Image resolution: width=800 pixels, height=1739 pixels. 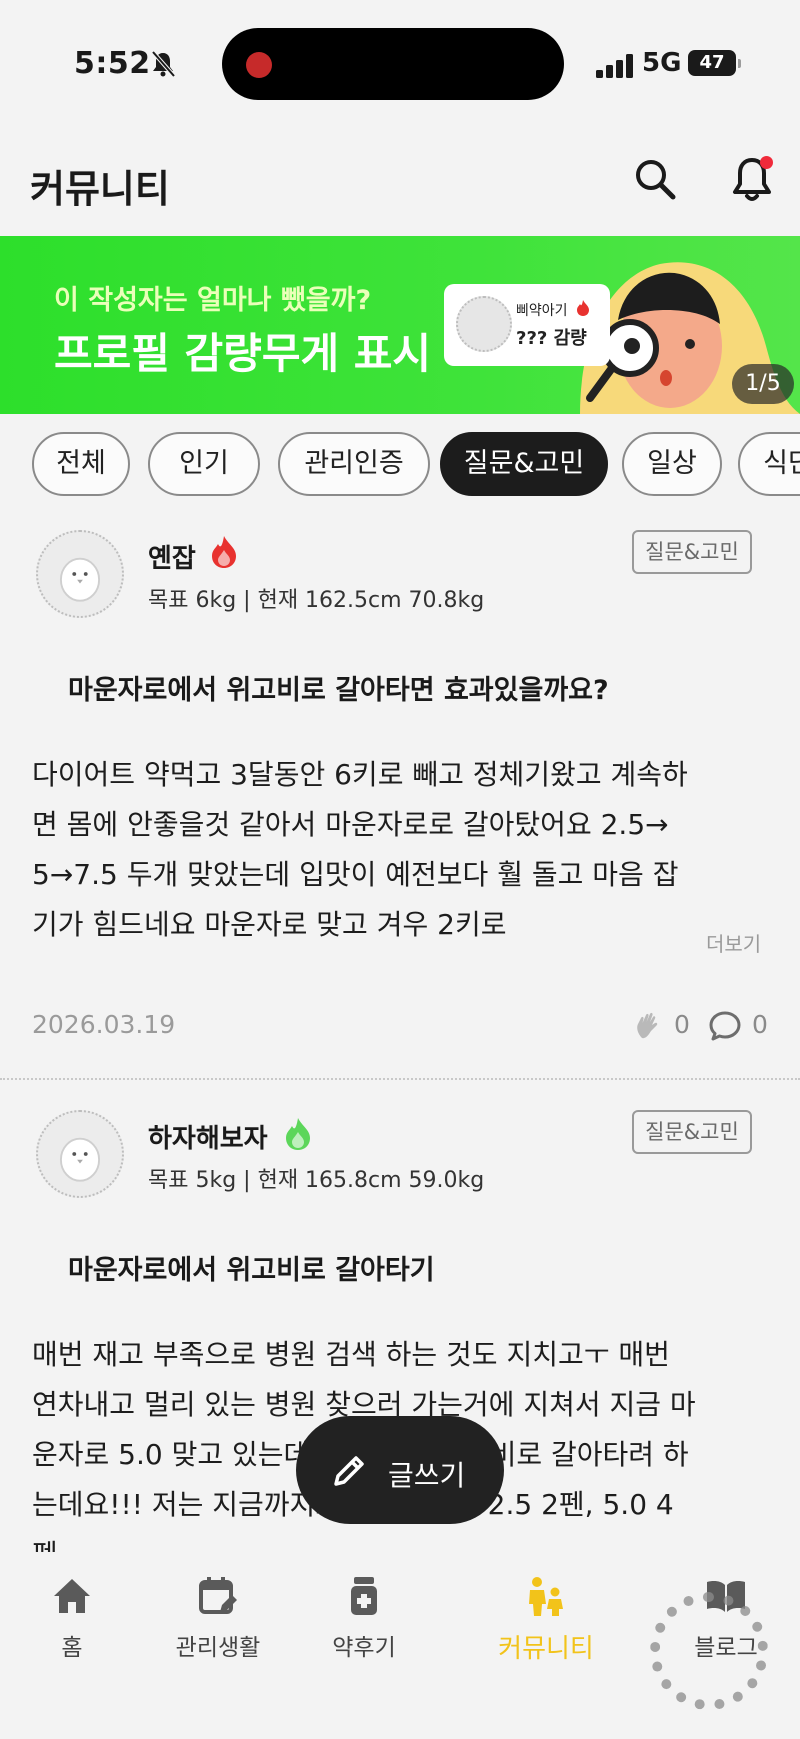 What do you see at coordinates (682, 1024) in the screenshot?
I see `like-count: 0` at bounding box center [682, 1024].